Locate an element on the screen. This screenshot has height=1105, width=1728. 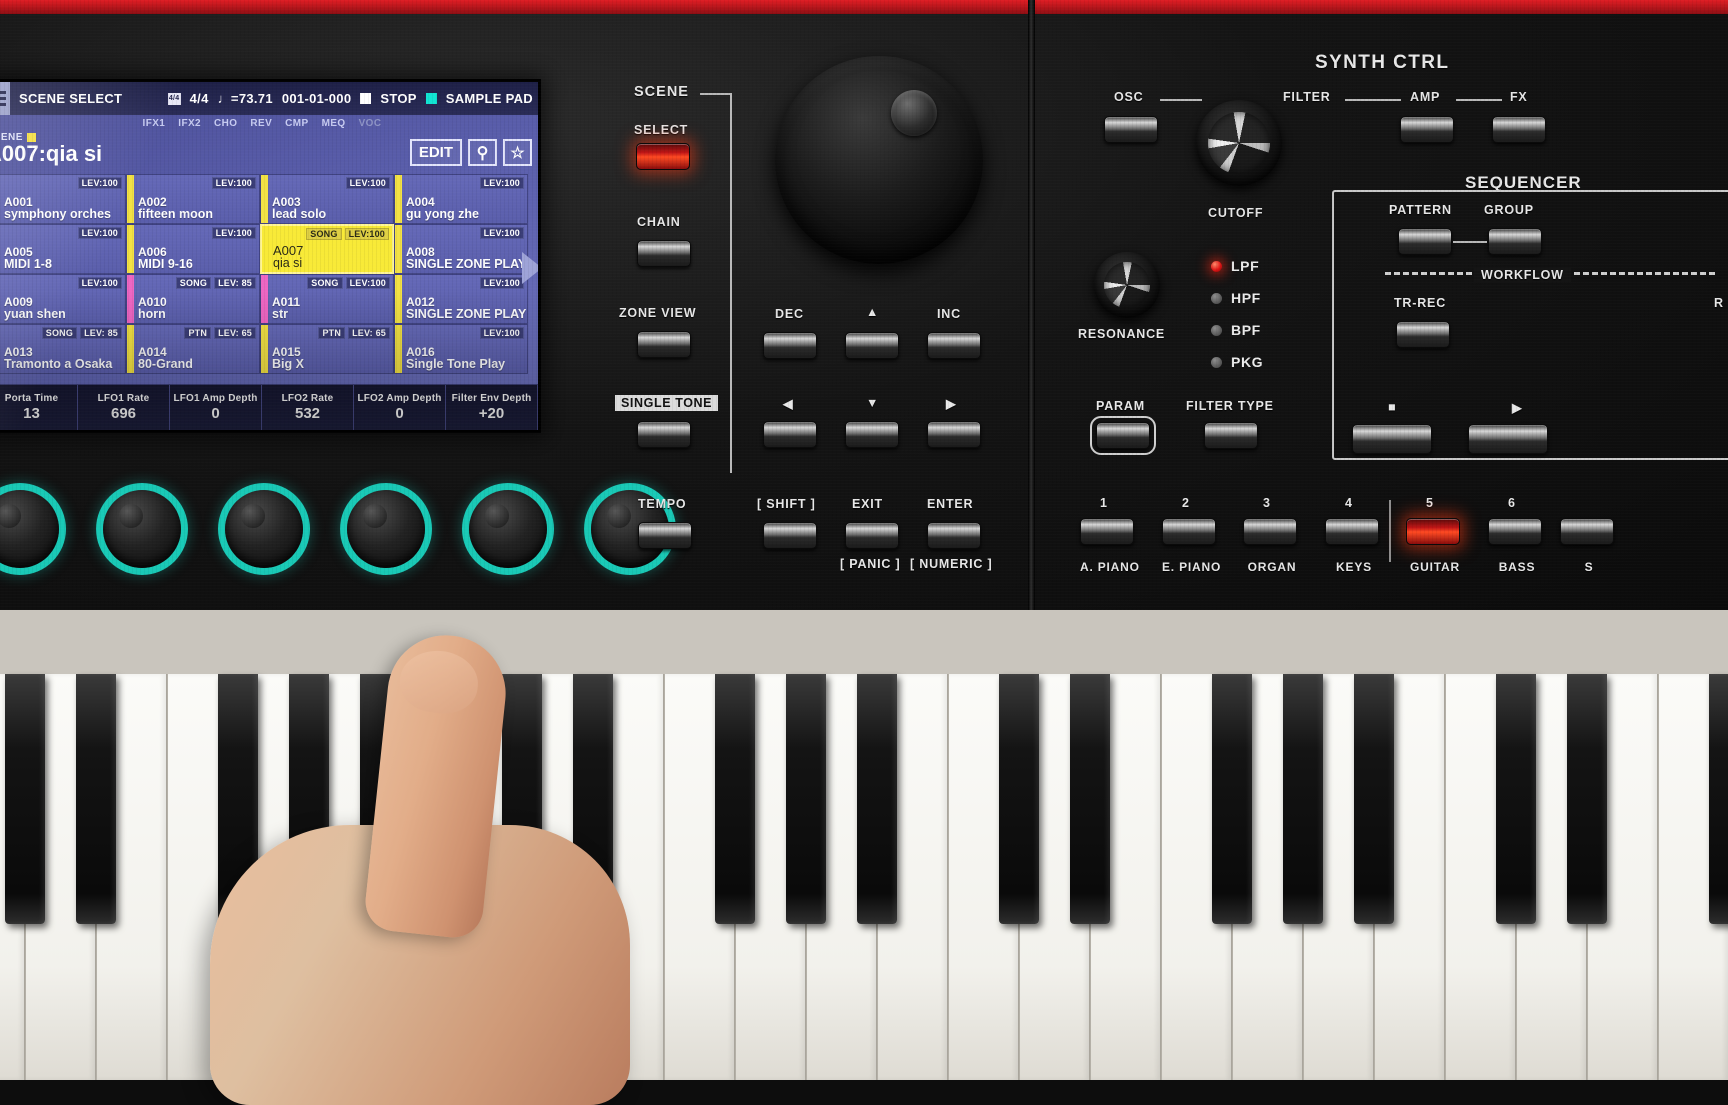
sequencer-stop-button is located at coordinates (1392, 439).